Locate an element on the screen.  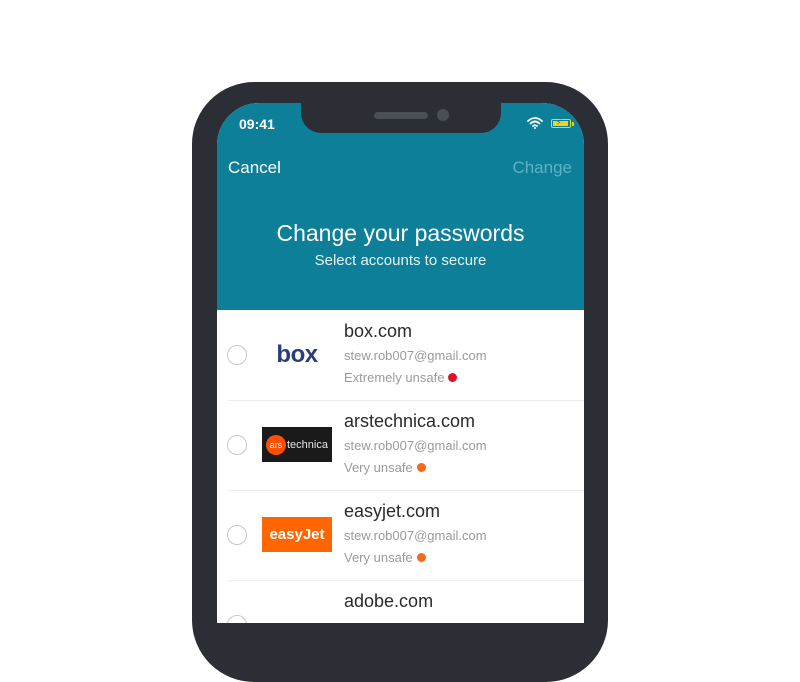
speaker is located at coordinates (401, 115).